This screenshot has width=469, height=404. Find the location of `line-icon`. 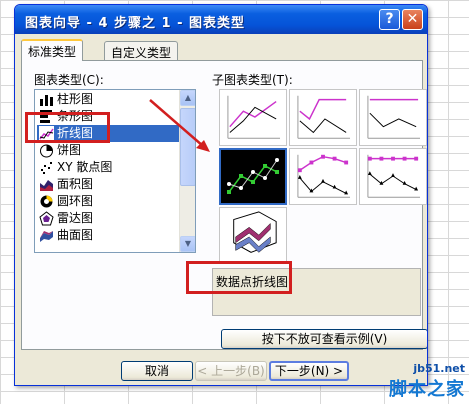

line-icon is located at coordinates (254, 117).